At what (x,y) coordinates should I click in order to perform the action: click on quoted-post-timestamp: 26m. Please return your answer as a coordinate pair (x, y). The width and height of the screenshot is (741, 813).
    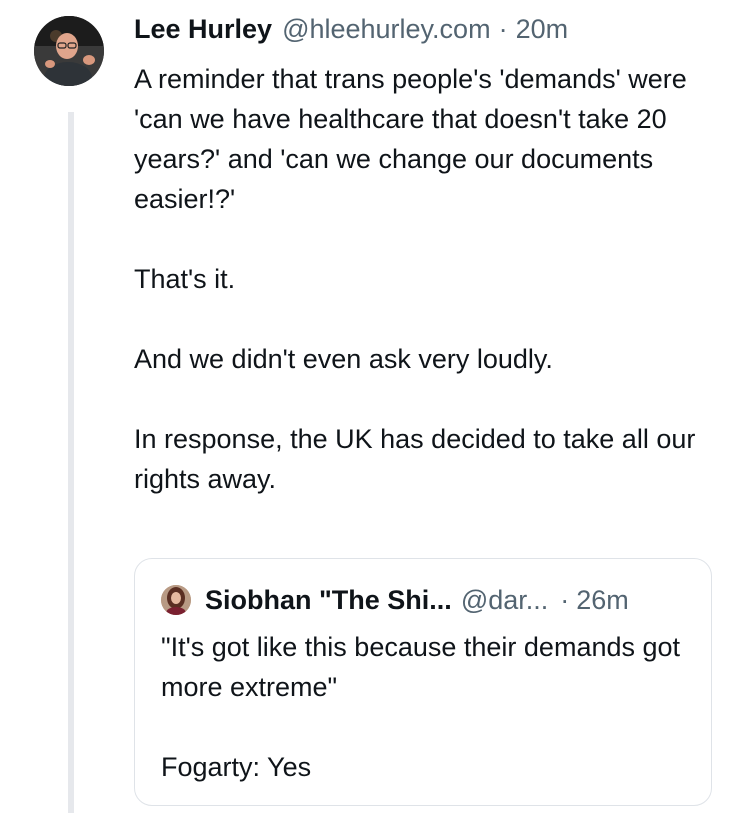
    Looking at the image, I should click on (602, 599).